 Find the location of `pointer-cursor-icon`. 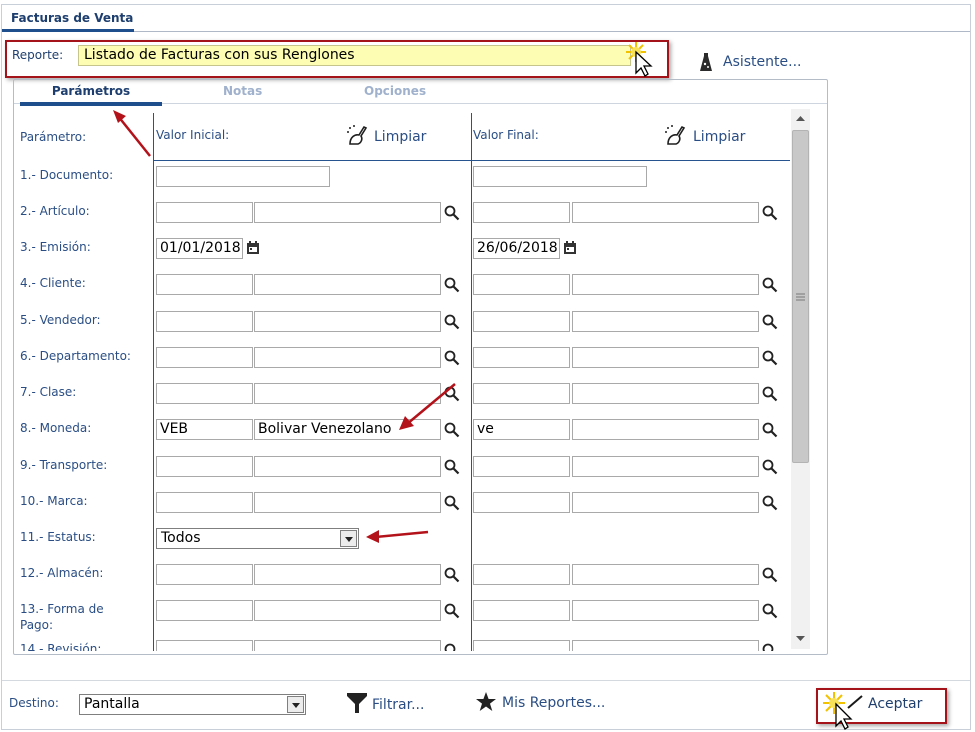

pointer-cursor-icon is located at coordinates (639, 59).